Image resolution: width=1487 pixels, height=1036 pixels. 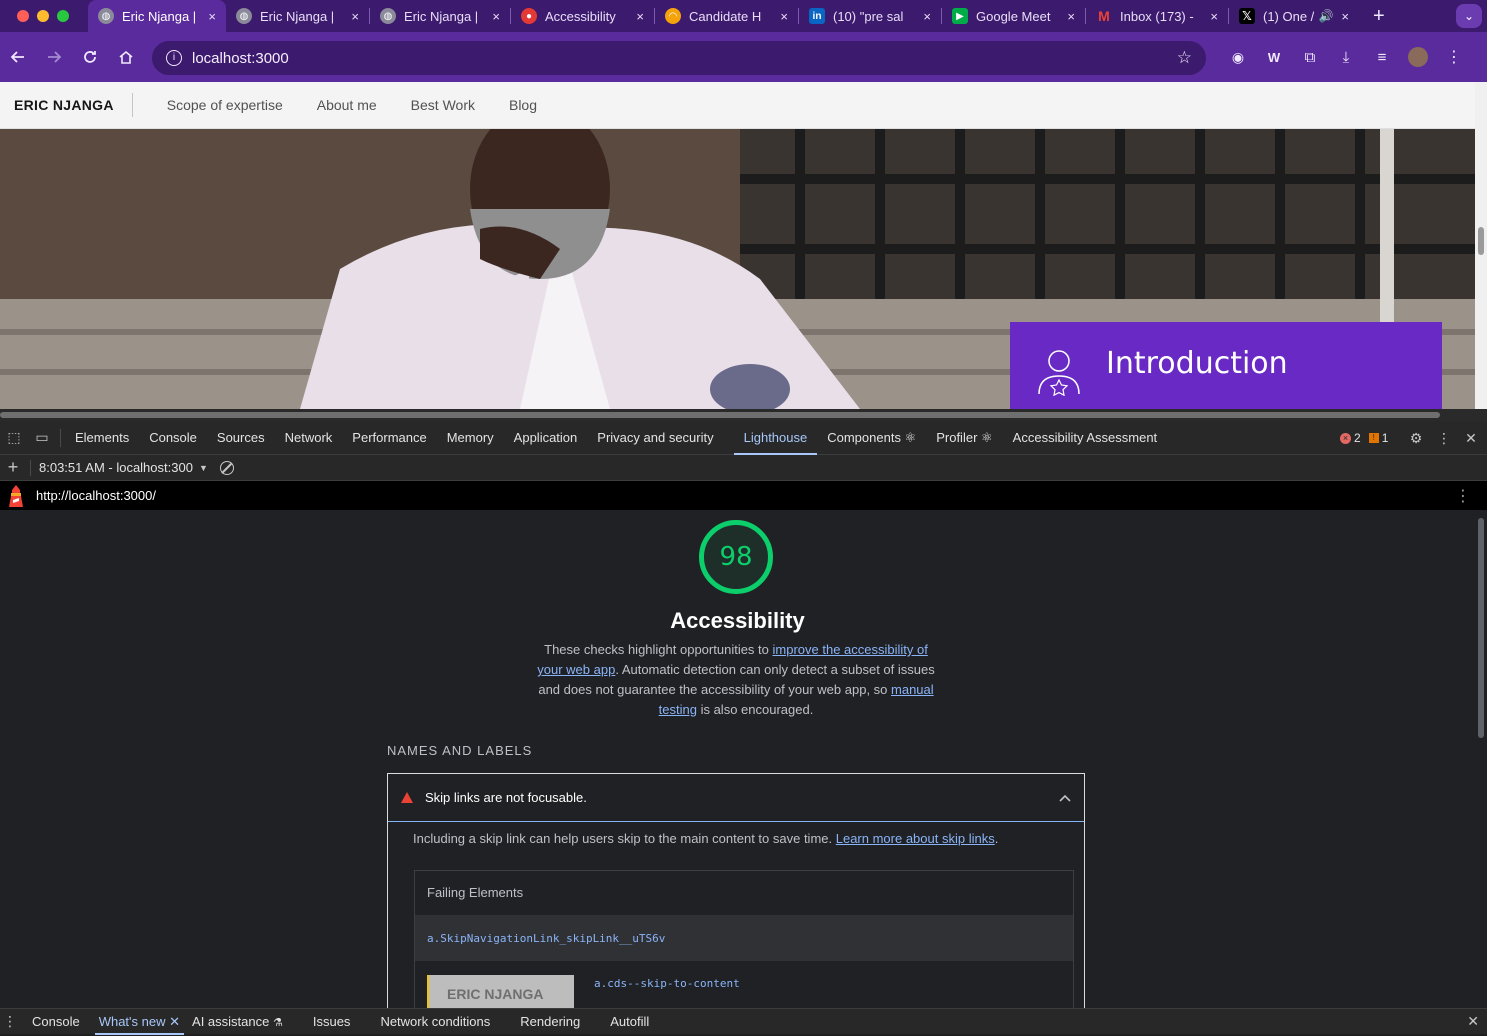 What do you see at coordinates (1473, 1021) in the screenshot?
I see `close-drawer-icon: ✕` at bounding box center [1473, 1021].